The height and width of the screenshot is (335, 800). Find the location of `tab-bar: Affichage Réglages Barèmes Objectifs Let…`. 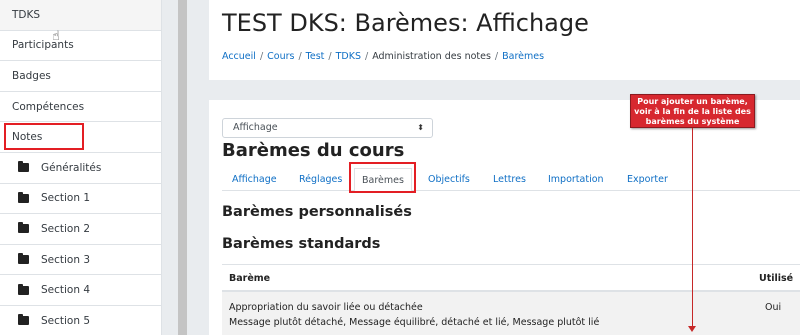

tab-bar: Affichage Réglages Barèmes Objectifs Let… is located at coordinates (511, 179).